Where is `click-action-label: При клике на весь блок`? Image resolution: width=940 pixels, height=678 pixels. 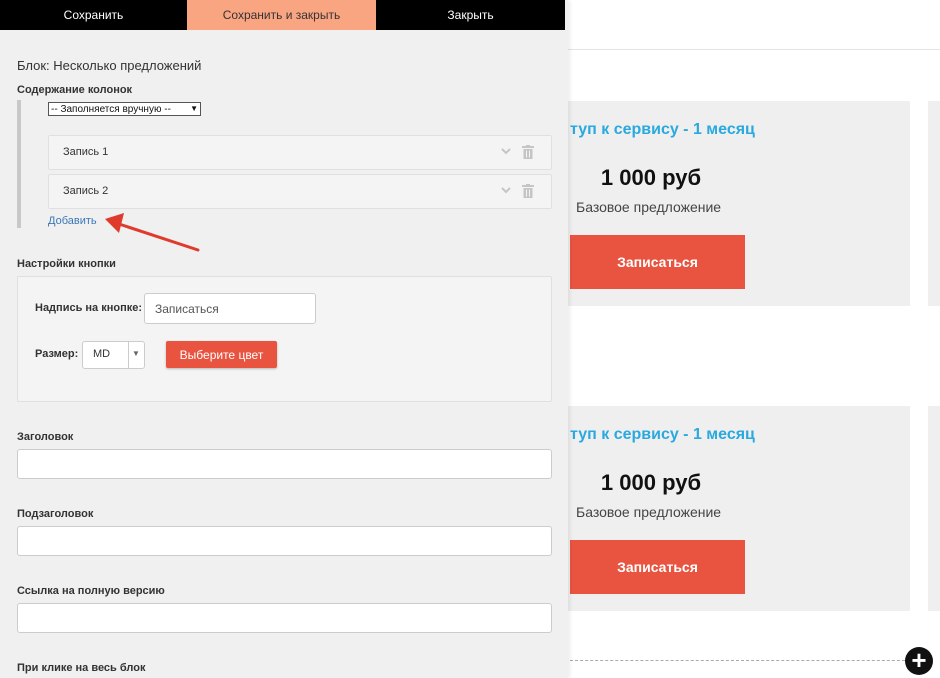 click-action-label: При клике на весь блок is located at coordinates (81, 668).